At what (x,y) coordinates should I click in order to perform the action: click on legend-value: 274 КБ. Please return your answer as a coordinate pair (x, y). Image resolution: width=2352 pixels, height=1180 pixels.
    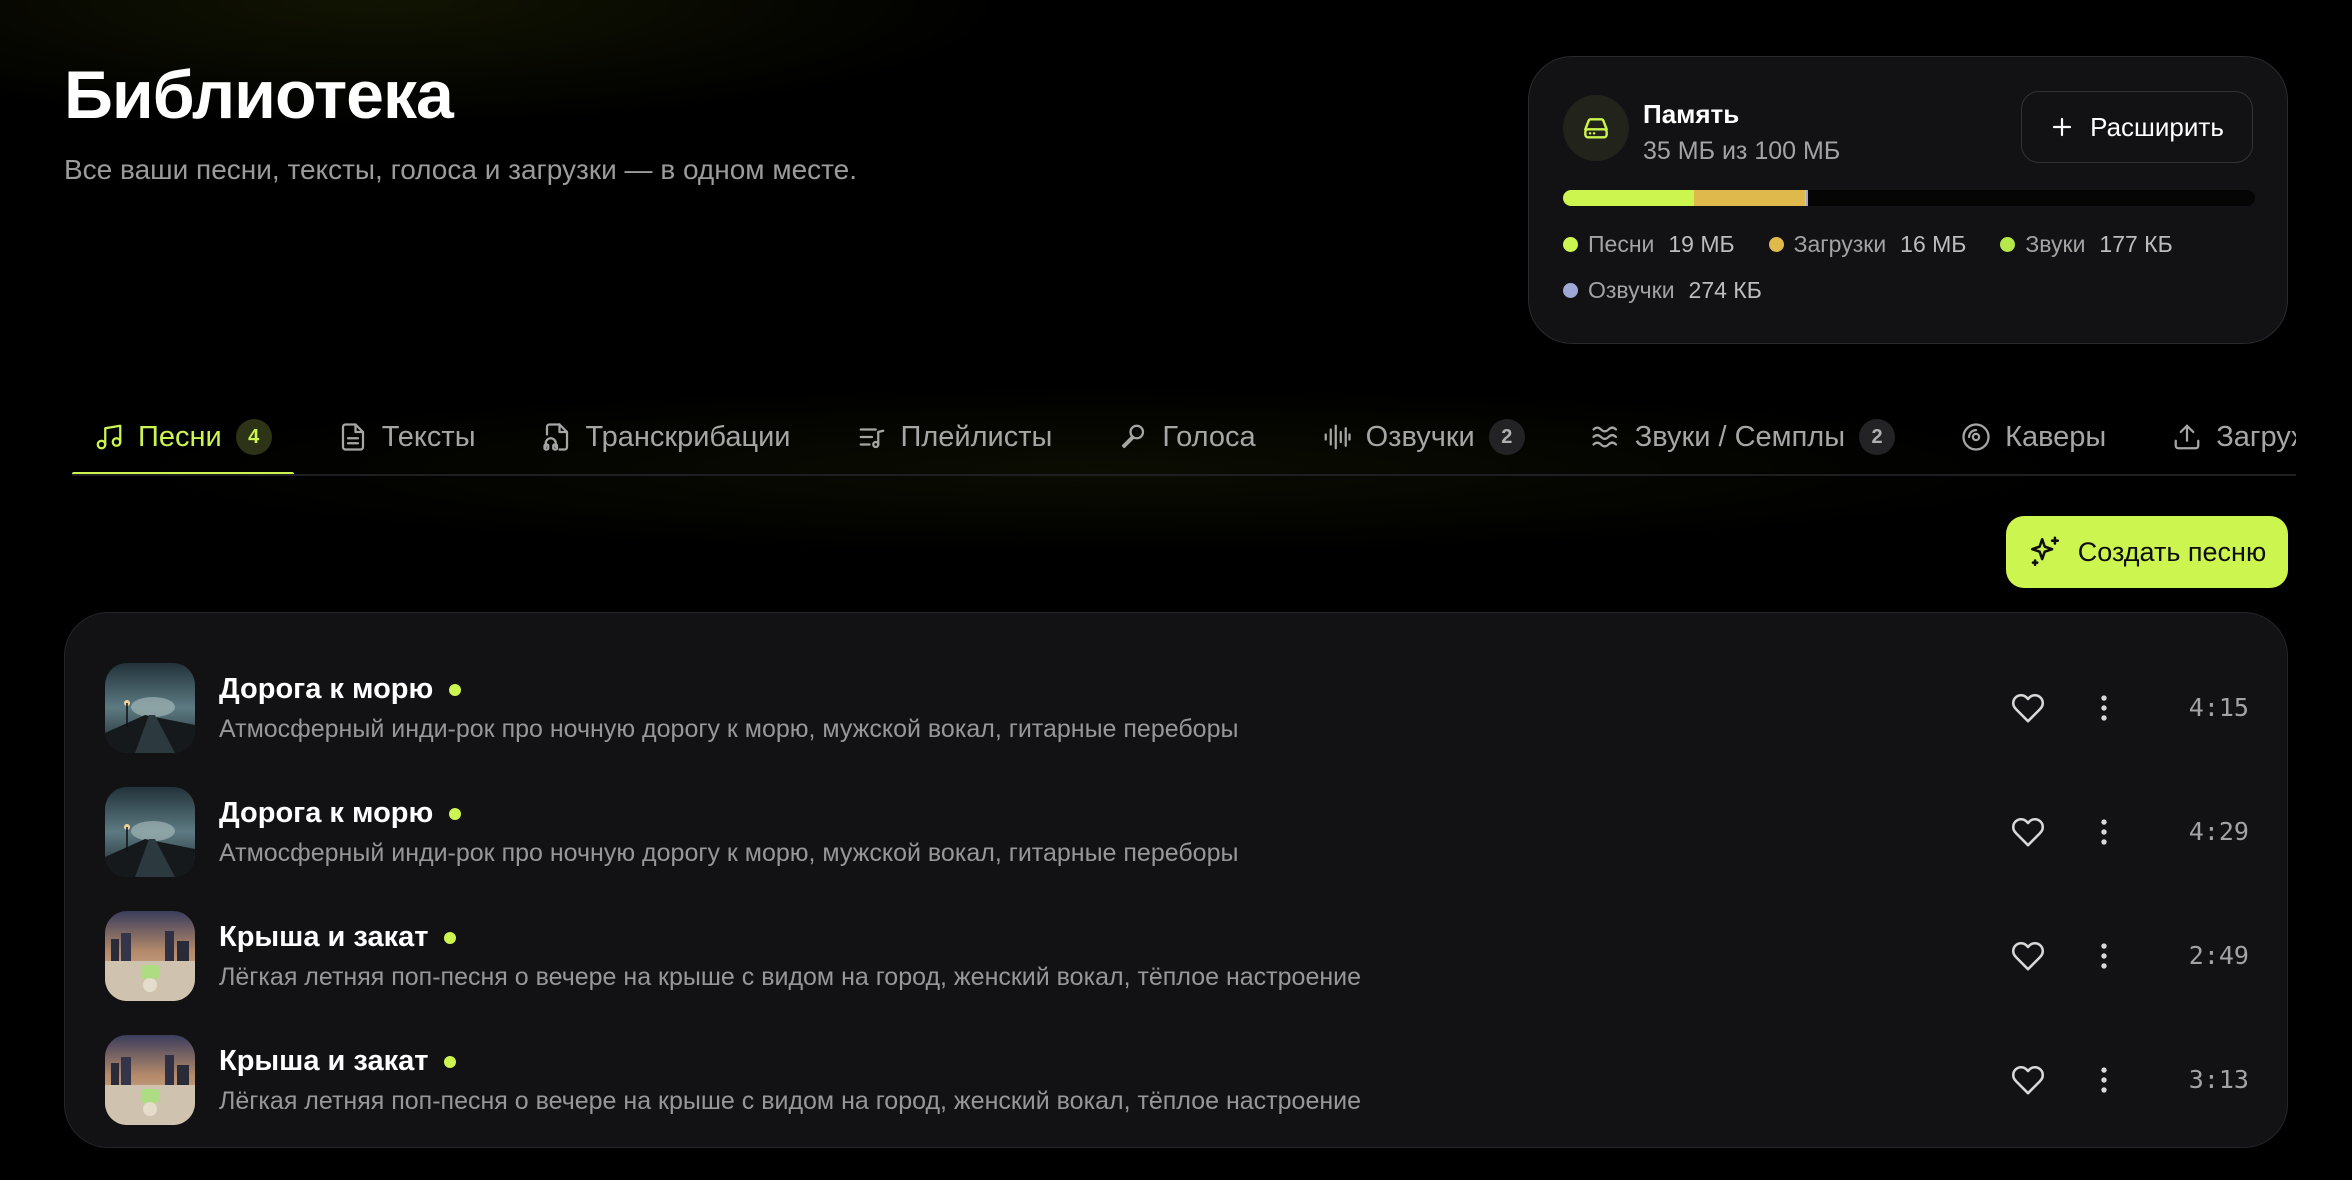
    Looking at the image, I should click on (1725, 290).